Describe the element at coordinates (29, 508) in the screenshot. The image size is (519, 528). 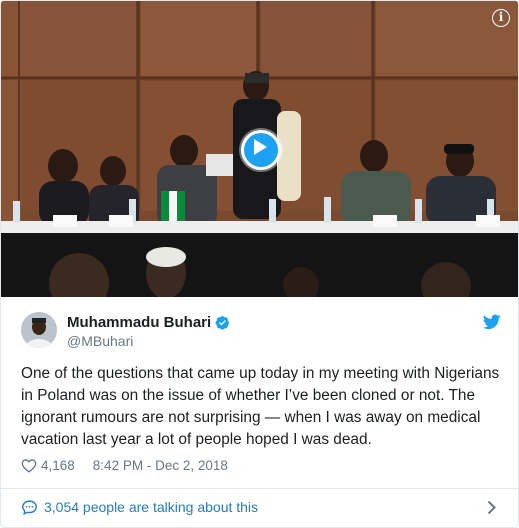
I see `speech-bubble-icon` at that location.